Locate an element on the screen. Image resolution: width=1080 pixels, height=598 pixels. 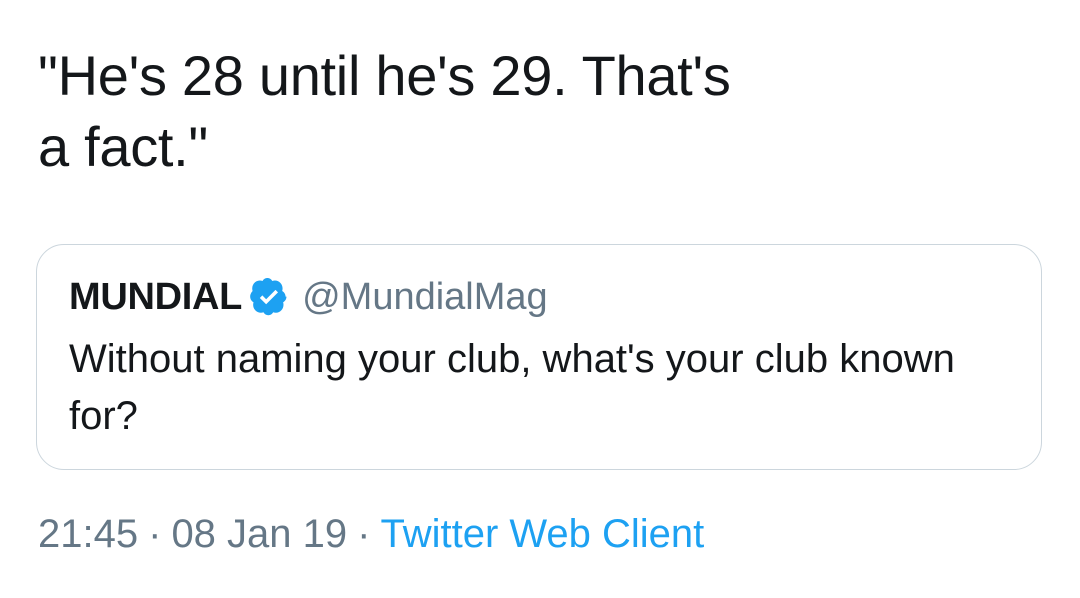
quoted-tweet-header: MUNDIAL @MundialMag is located at coordinates (308, 297).